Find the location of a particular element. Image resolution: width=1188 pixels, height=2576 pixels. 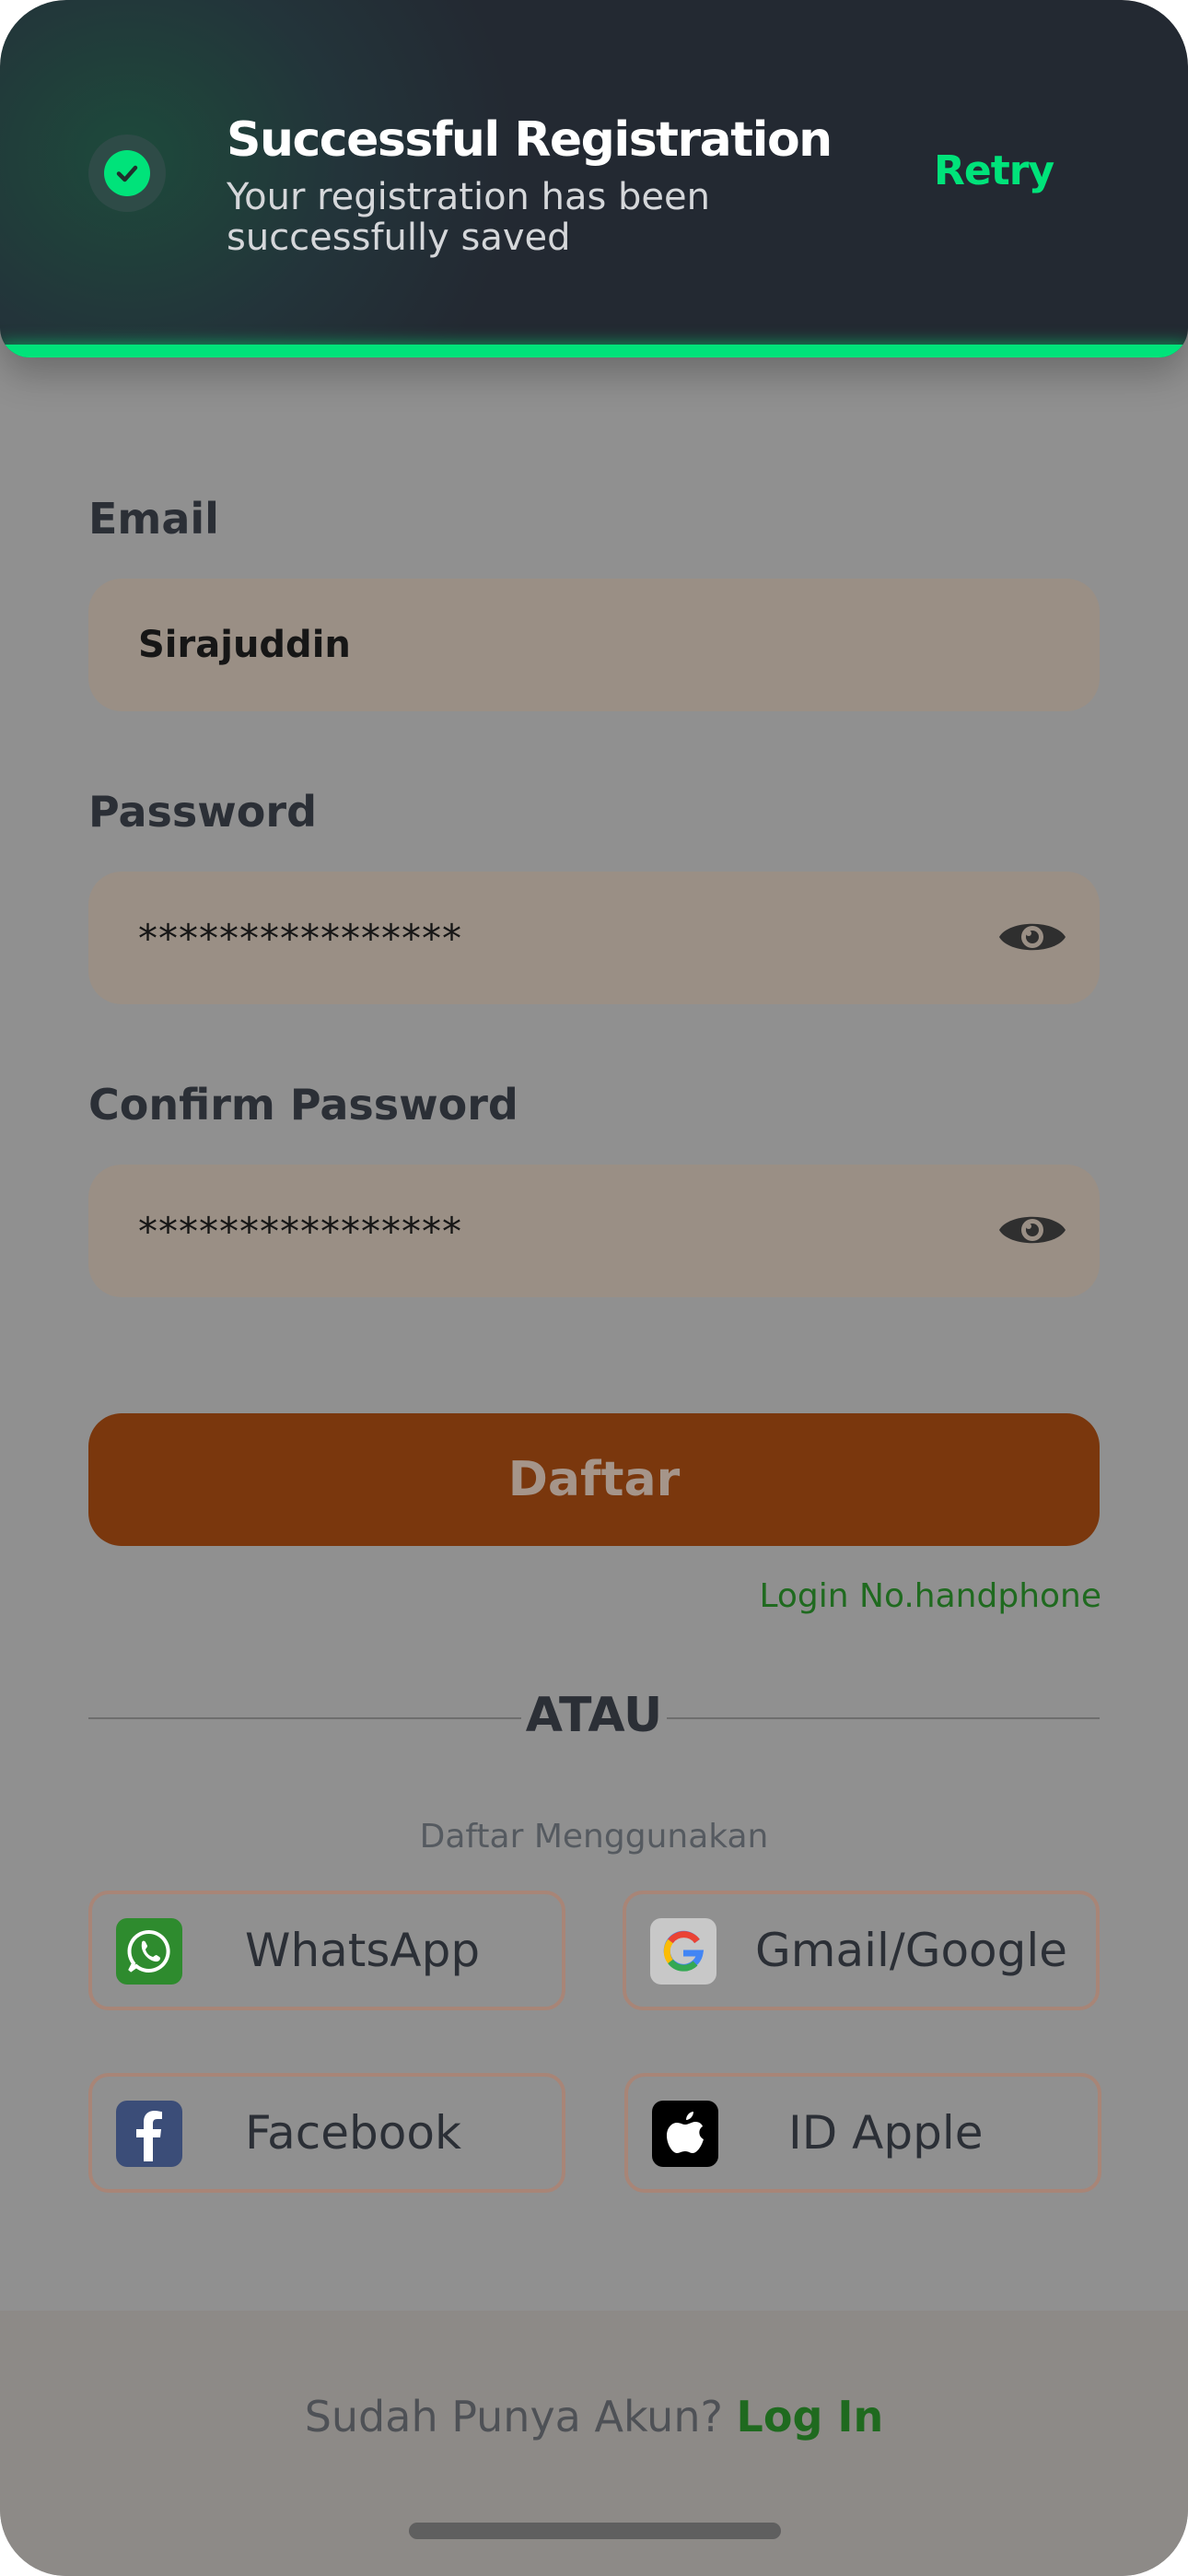

whatsapp-button-label: WhatsApp is located at coordinates (363, 1950).